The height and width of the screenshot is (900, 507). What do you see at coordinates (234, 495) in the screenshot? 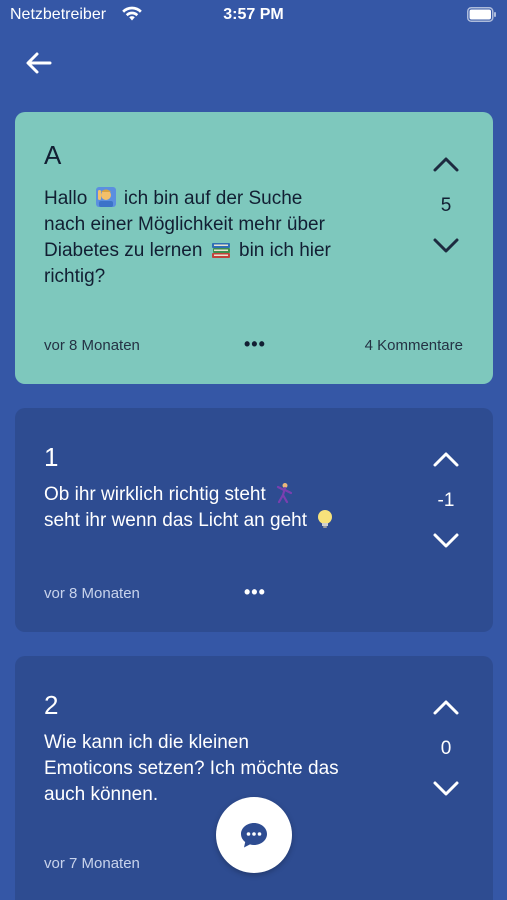
I see `post-text-line: Ob ihr wirklich richtig steht` at bounding box center [234, 495].